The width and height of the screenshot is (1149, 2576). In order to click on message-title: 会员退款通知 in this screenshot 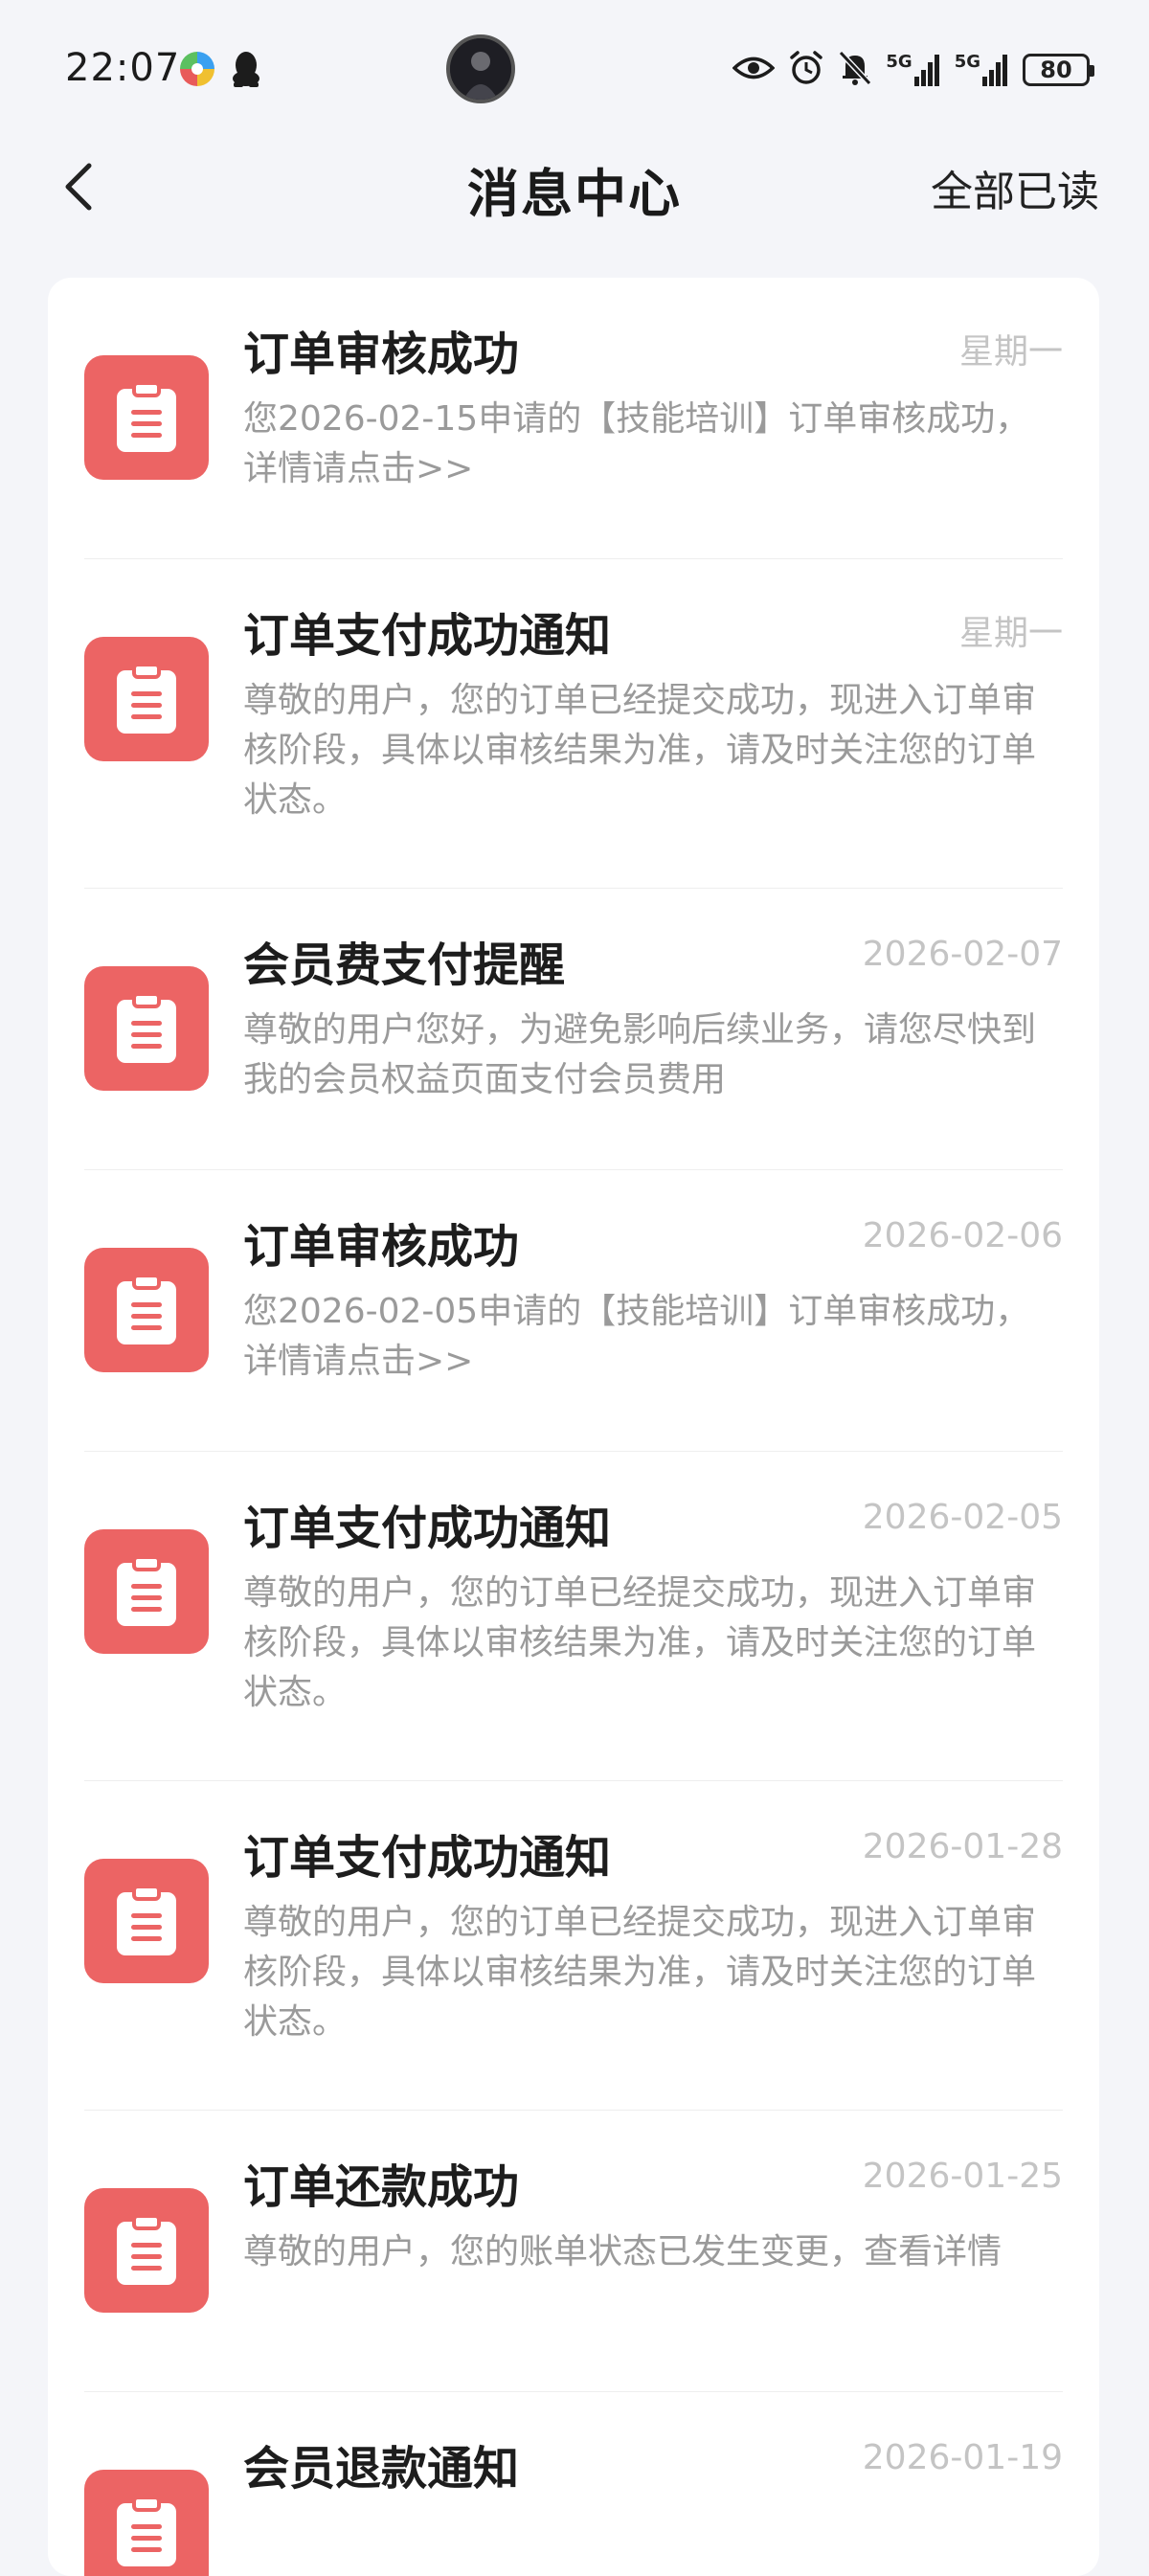, I will do `click(382, 2469)`.